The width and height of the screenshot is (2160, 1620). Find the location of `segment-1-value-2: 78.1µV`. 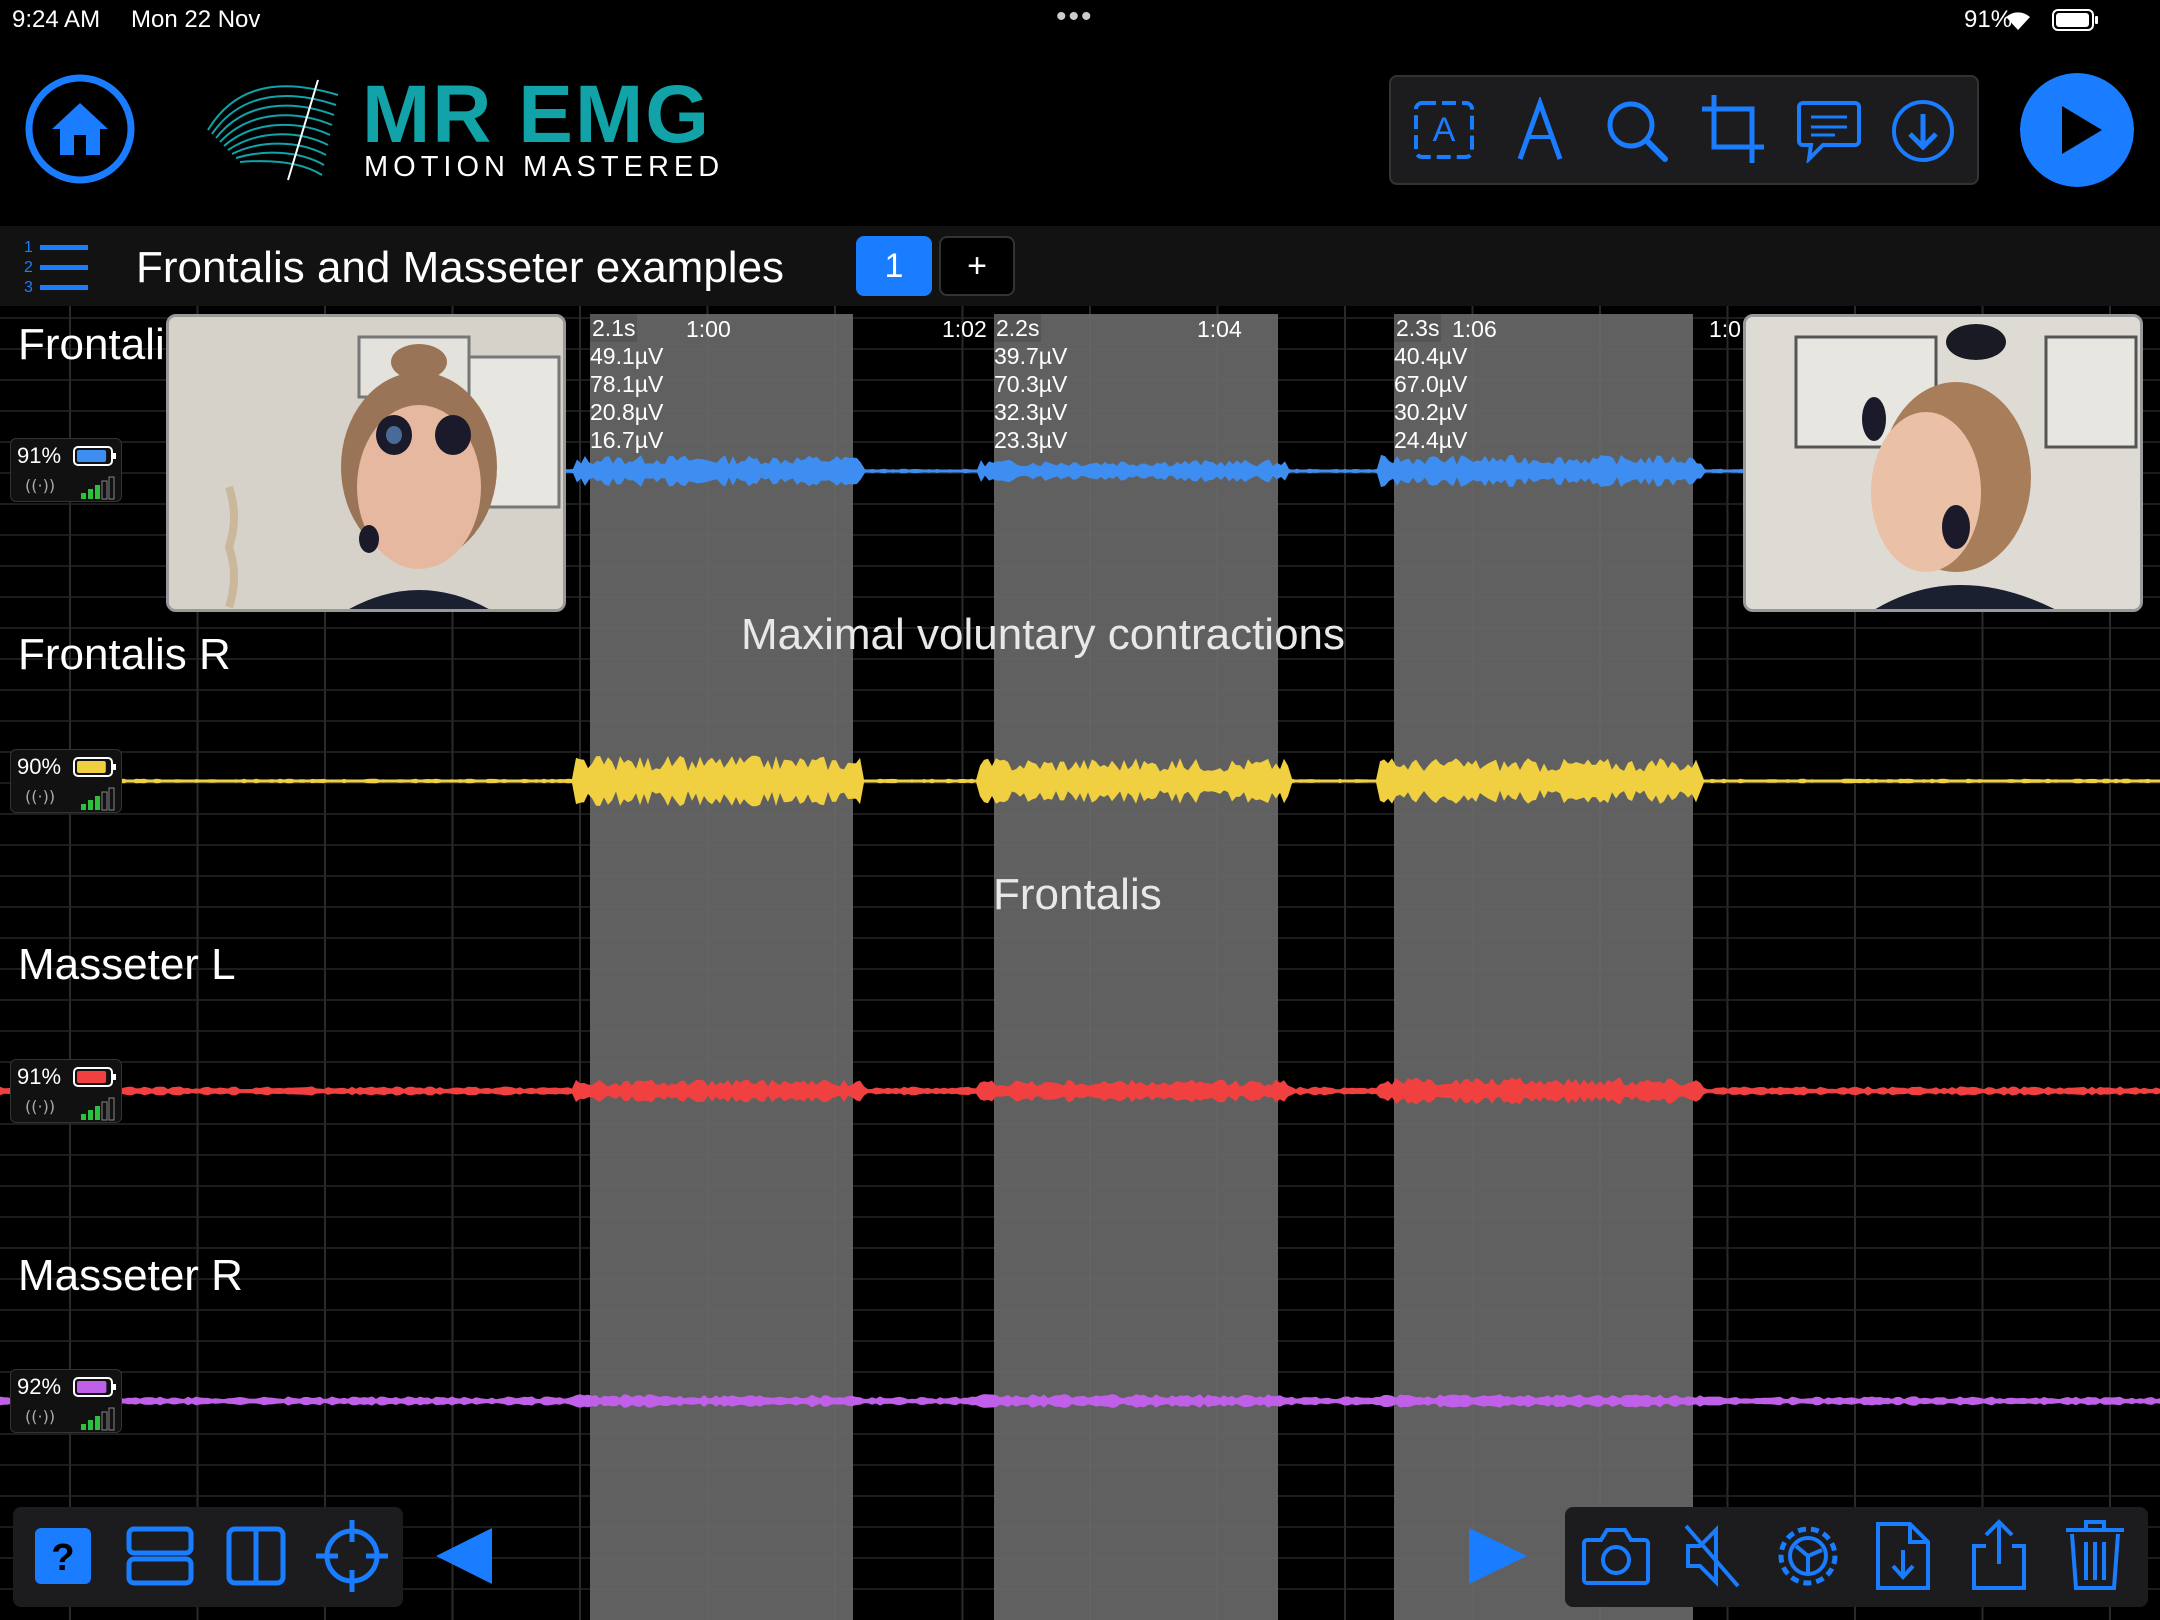

segment-1-value-2: 78.1µV is located at coordinates (627, 384).